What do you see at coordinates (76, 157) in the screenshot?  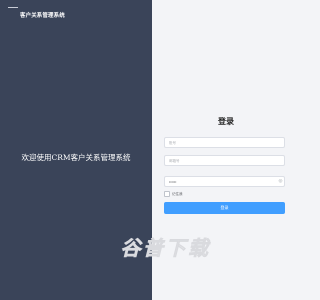 I see `welcome-message: 欢迎使用CRM客户关系管理系统` at bounding box center [76, 157].